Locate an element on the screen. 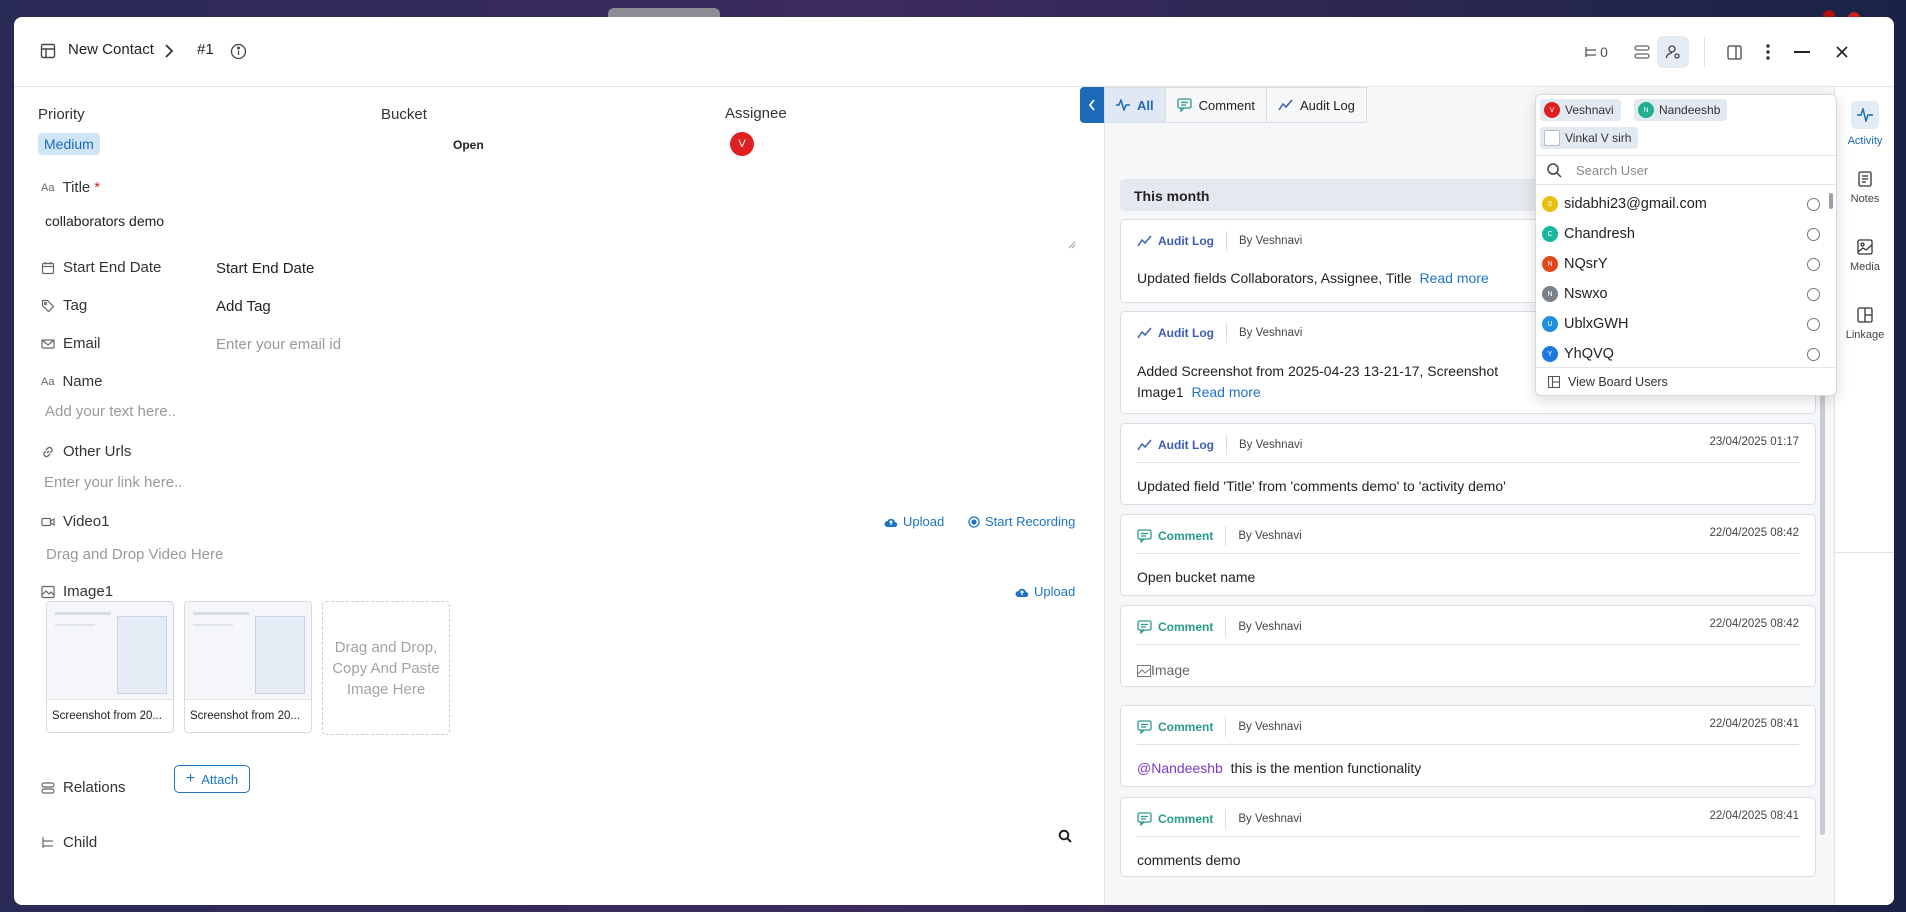 Image resolution: width=1906 pixels, height=912 pixels. add-tag-button: Add Tag is located at coordinates (243, 306).